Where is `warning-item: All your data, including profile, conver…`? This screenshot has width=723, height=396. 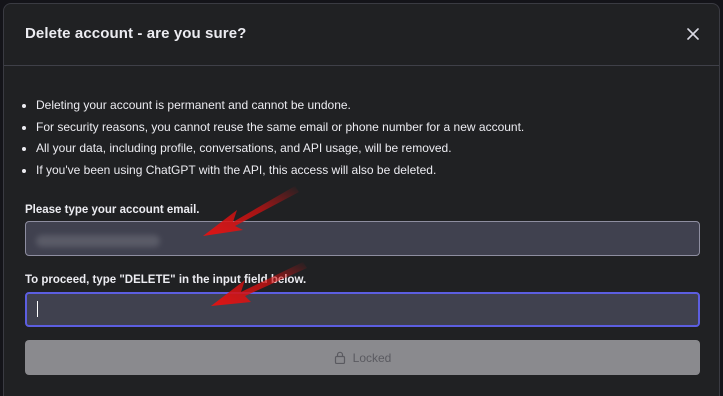 warning-item: All your data, including profile, conver… is located at coordinates (273, 149).